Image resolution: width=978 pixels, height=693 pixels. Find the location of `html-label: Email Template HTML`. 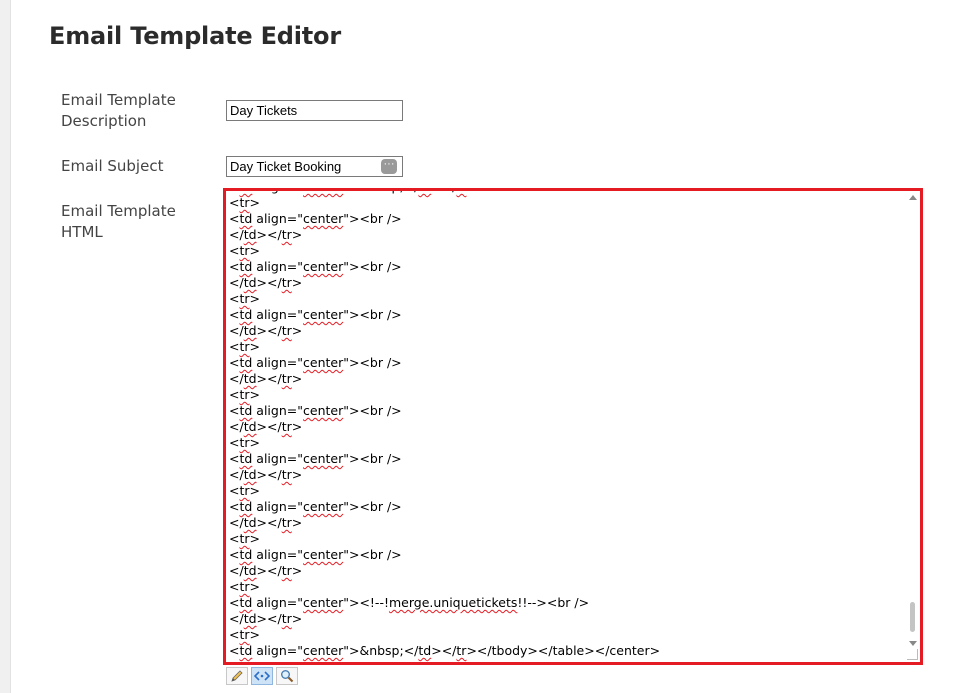

html-label: Email Template HTML is located at coordinates (118, 221).